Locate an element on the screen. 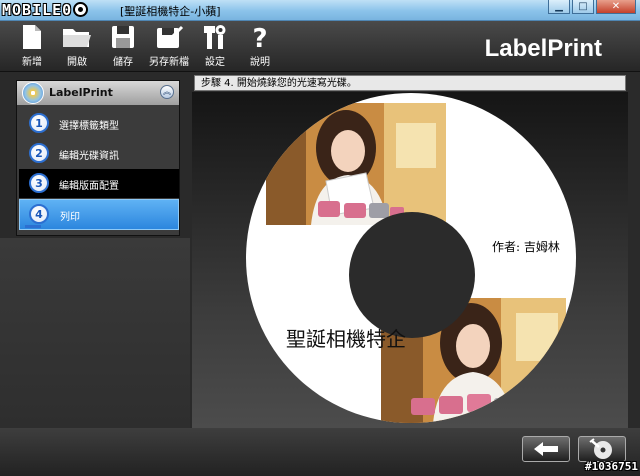 This screenshot has width=640, height=476. open-button: 開啟 is located at coordinates (77, 45).